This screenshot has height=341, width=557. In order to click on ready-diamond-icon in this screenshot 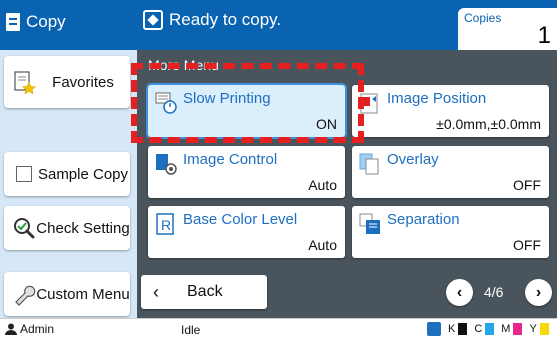, I will do `click(153, 20)`.